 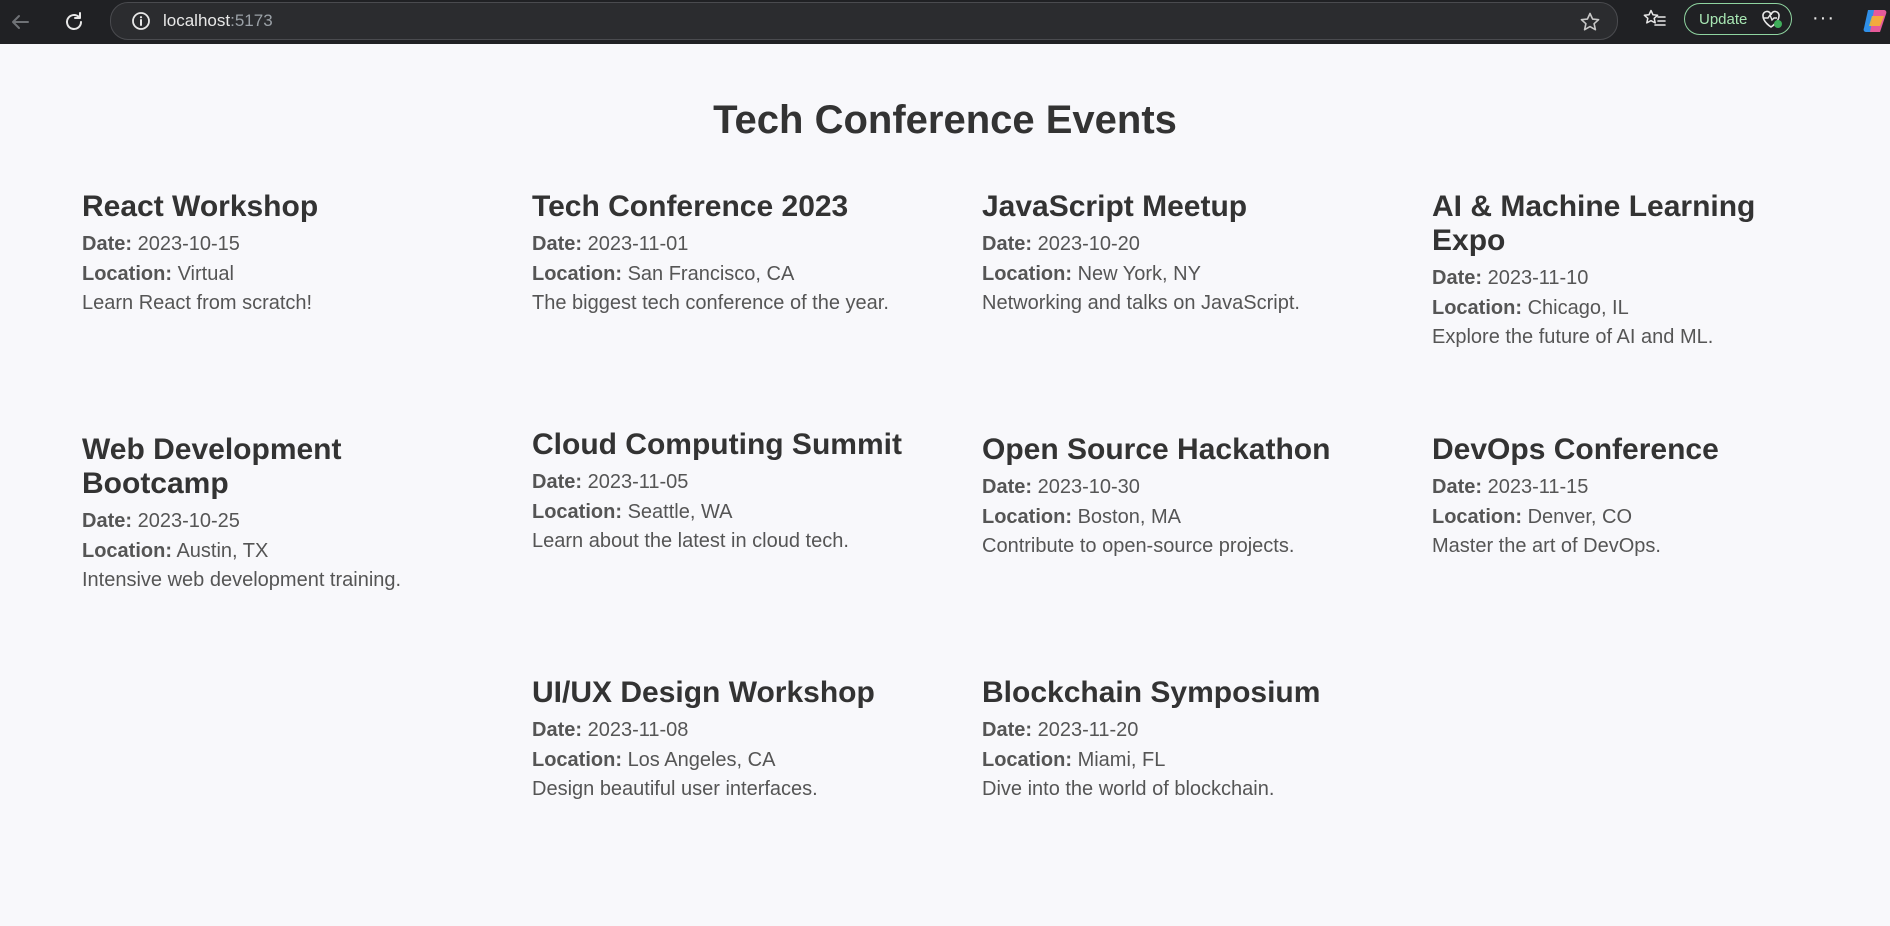 I want to click on page-title: Tech Conference Events, so click(x=945, y=120).